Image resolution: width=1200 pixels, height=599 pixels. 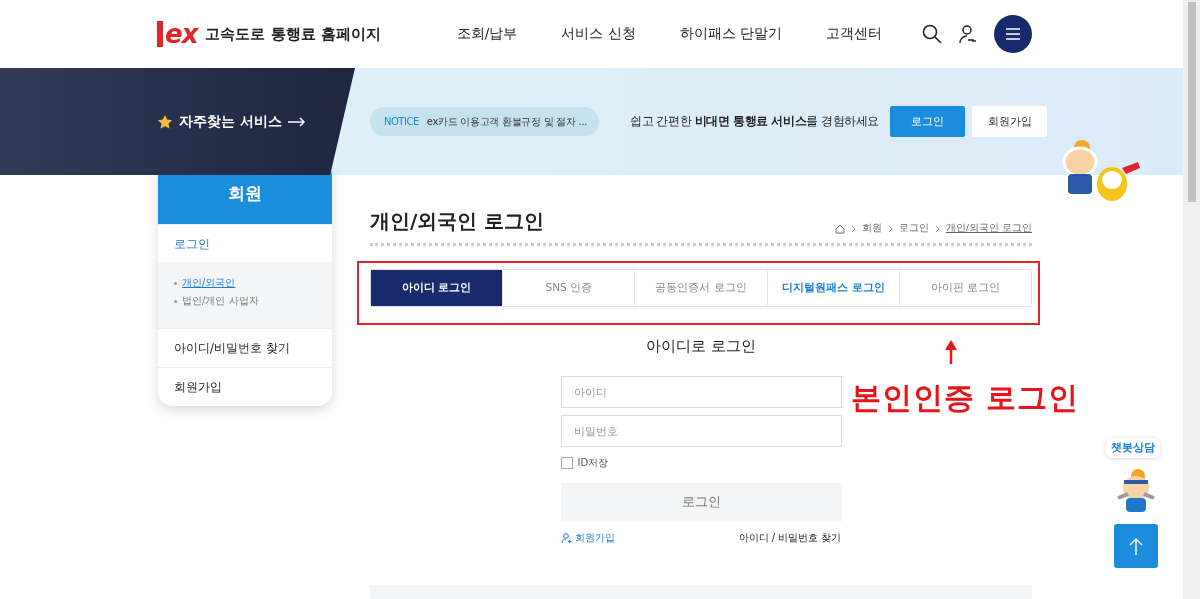 I want to click on chatbot-drawing, so click(x=1136, y=490).